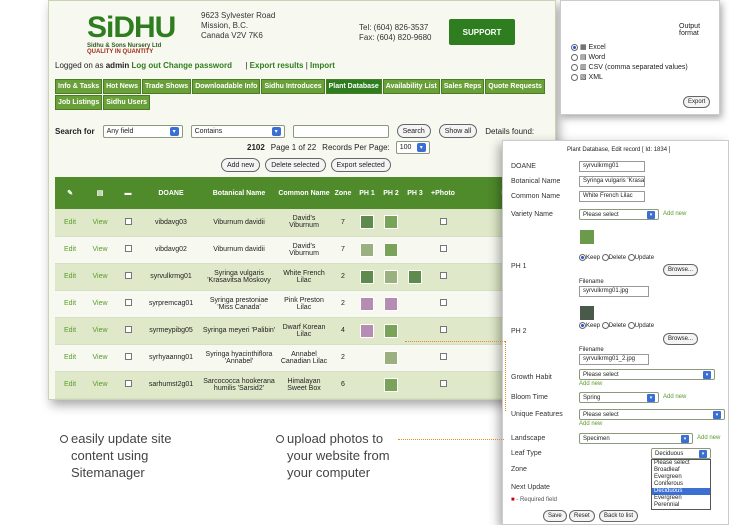 The image size is (729, 525). What do you see at coordinates (619, 516) in the screenshot?
I see `back-to-list-button: Back to list` at bounding box center [619, 516].